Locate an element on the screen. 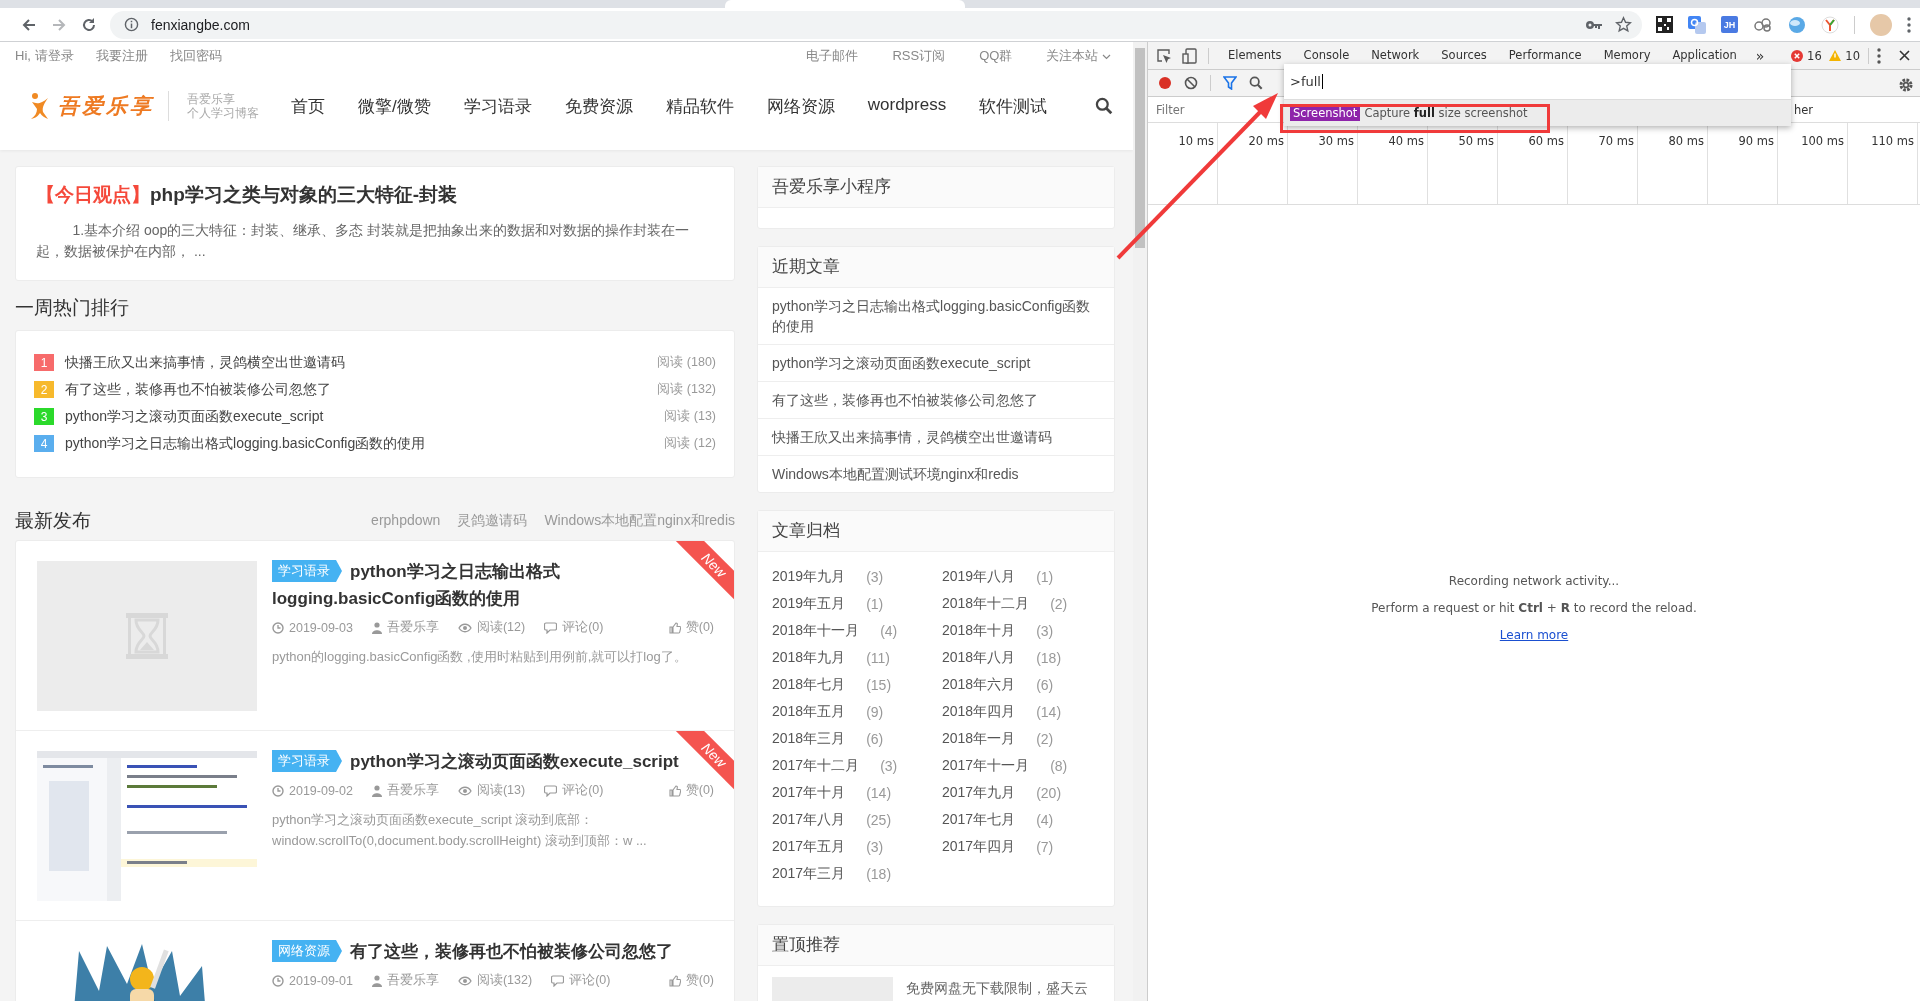 The width and height of the screenshot is (1920, 1001). back-icon is located at coordinates (29, 24).